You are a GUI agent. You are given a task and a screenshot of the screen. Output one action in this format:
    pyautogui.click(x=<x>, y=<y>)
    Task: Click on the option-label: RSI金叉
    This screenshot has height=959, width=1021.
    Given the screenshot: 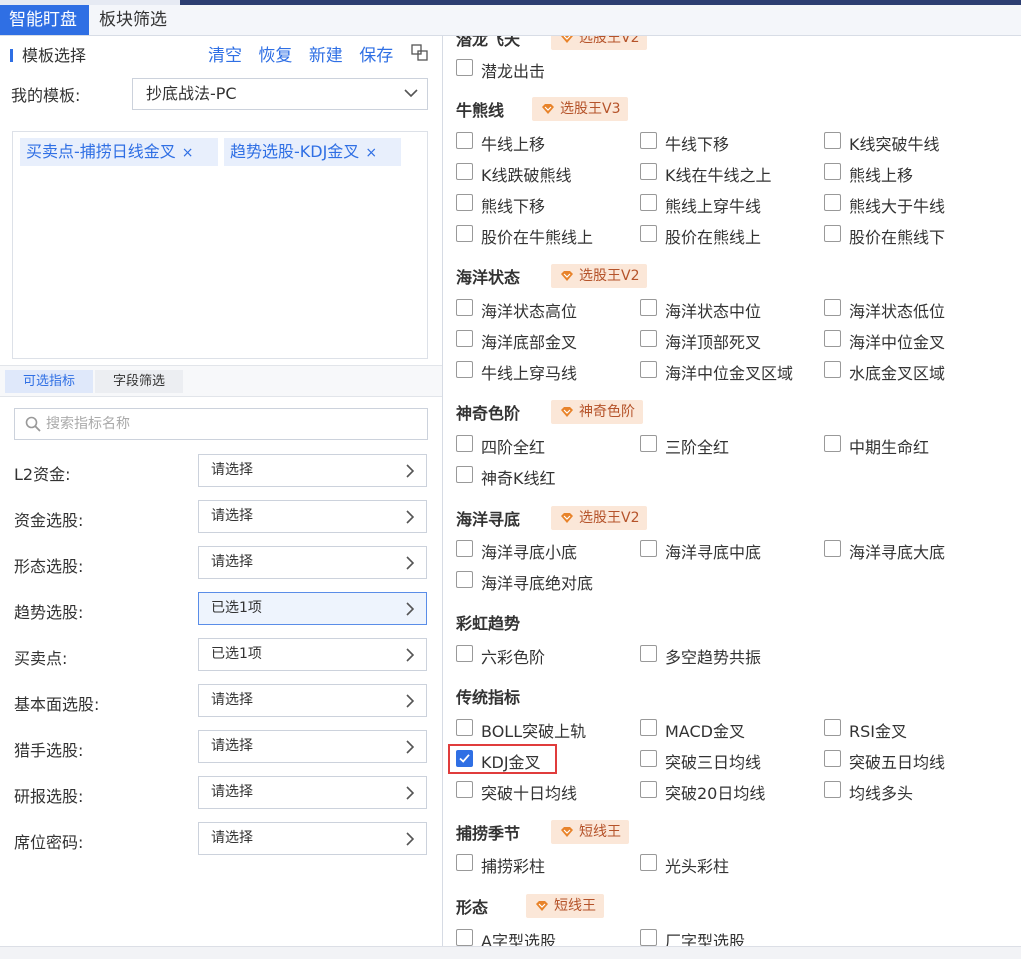 What is the action you would take?
    pyautogui.click(x=878, y=731)
    